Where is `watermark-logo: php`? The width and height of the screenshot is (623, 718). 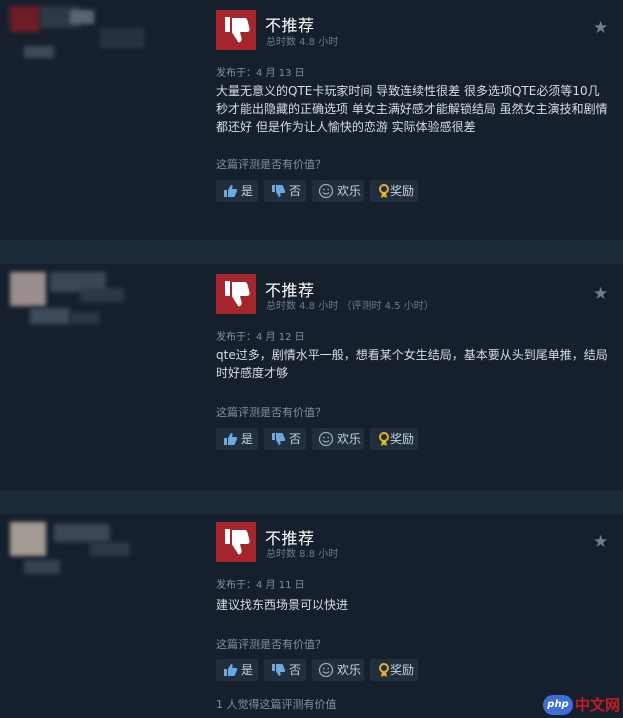
watermark-logo: php is located at coordinates (558, 705).